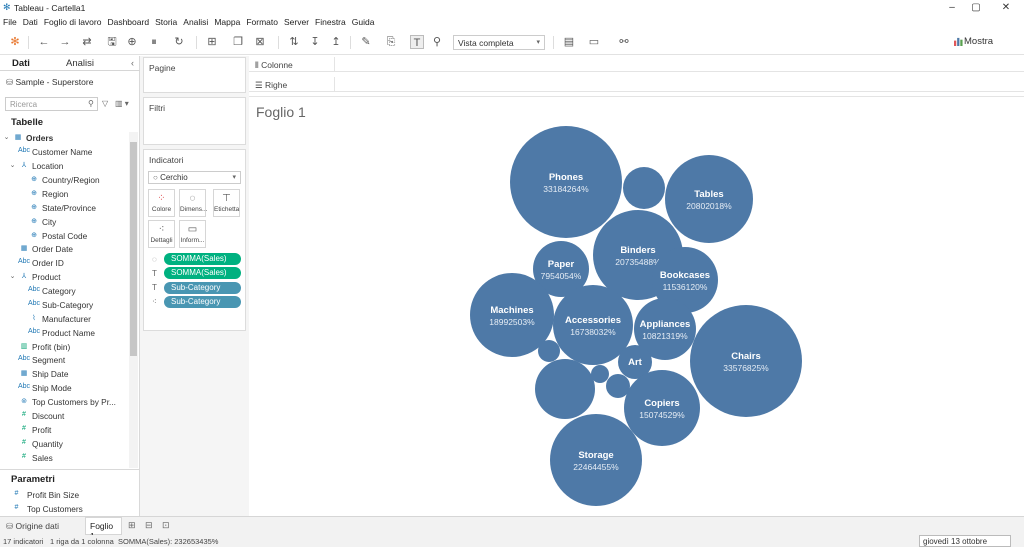 This screenshot has width=1024, height=547. What do you see at coordinates (64, 417) in the screenshot?
I see `field-item: # Discount` at bounding box center [64, 417].